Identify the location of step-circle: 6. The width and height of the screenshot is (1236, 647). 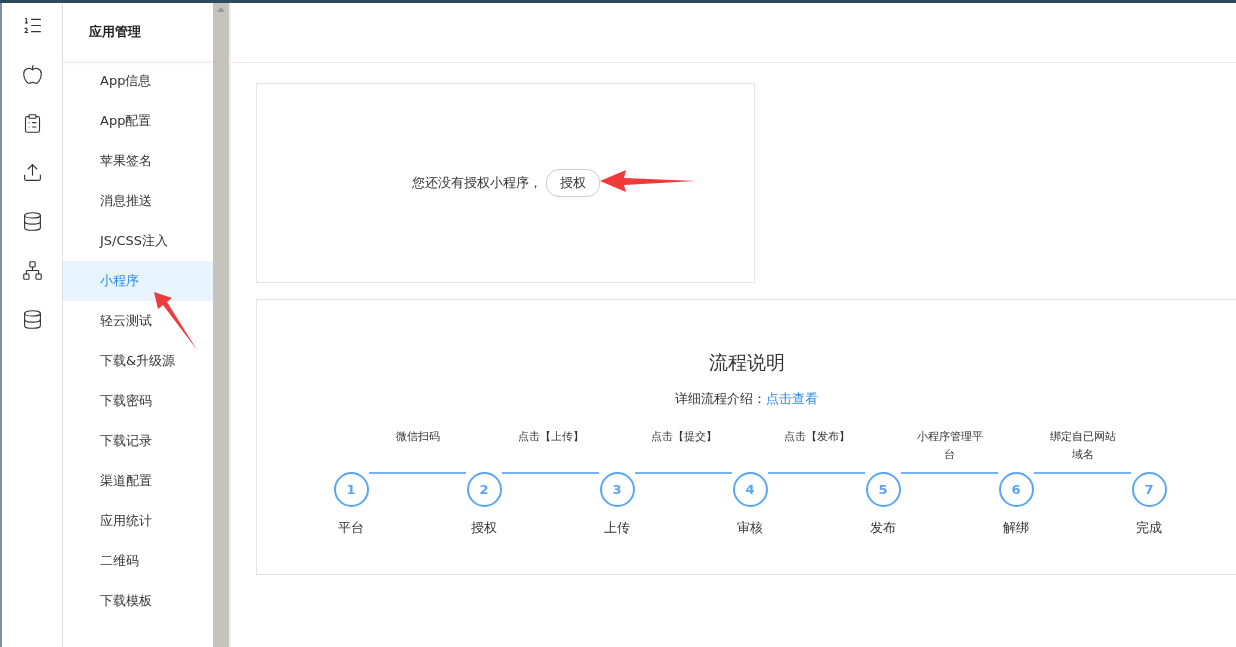
(1016, 489).